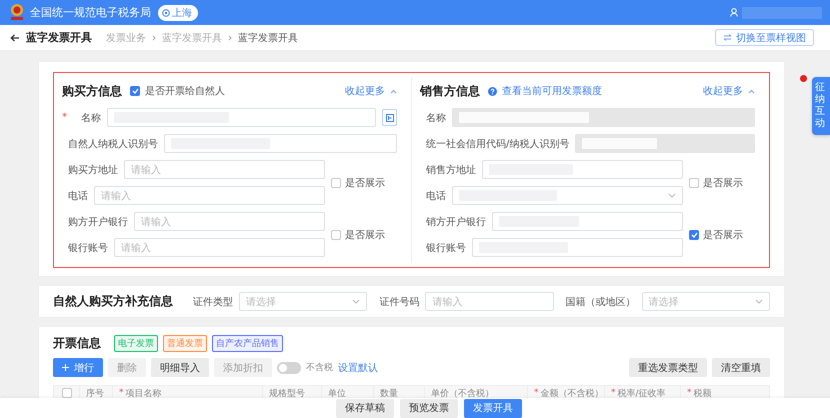 Image resolution: width=830 pixels, height=418 pixels. I want to click on footer-button: 发票开具, so click(493, 408).